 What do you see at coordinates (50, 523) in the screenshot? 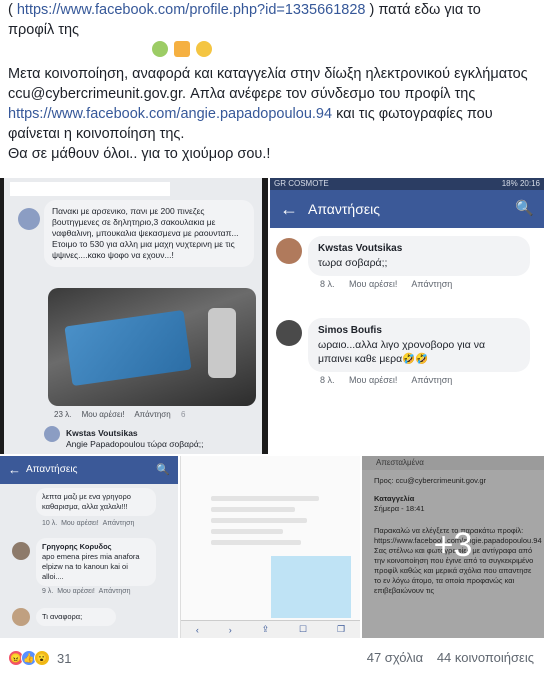
I see `comment-time: 10 λ.` at bounding box center [50, 523].